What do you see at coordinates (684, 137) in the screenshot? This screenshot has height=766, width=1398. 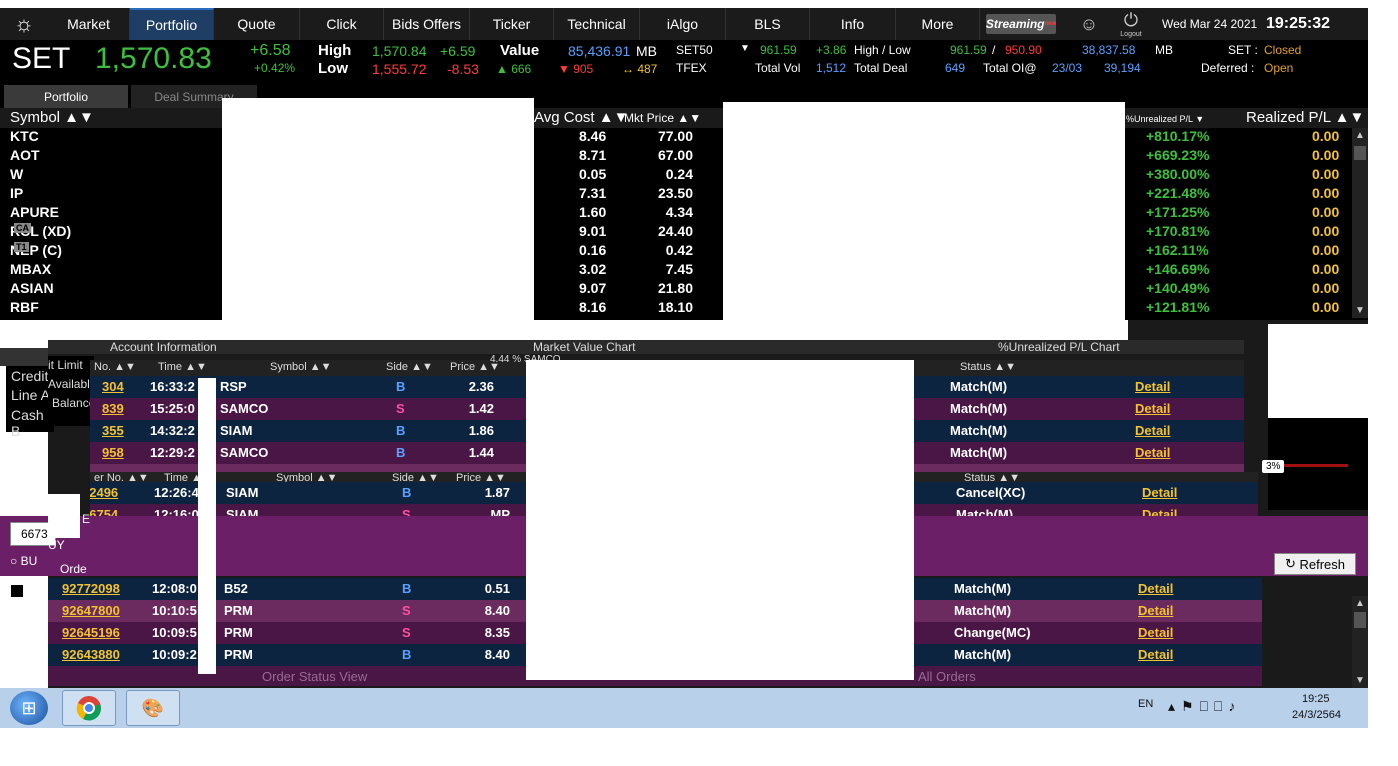 I see `portfolio-row: KTC 8.46 77.00 +810.17% 0.00` at bounding box center [684, 137].